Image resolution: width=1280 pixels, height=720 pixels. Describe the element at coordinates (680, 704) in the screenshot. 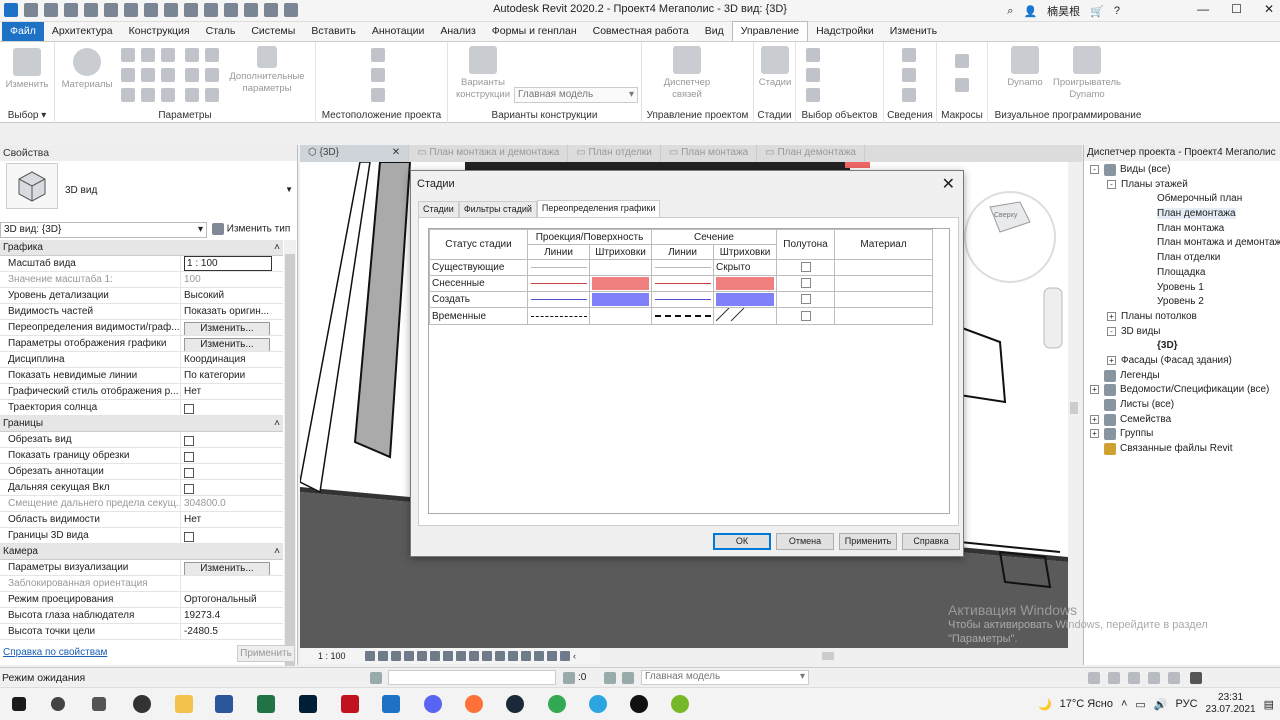

I see `utorrent-icon` at that location.